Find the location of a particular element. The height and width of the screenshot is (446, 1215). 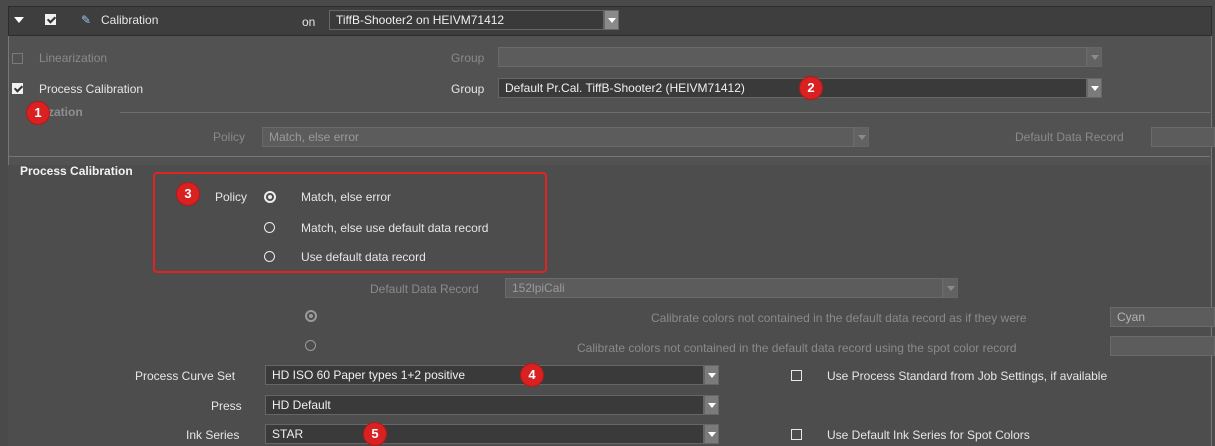

ink-series-label: Ink Series is located at coordinates (213, 435).